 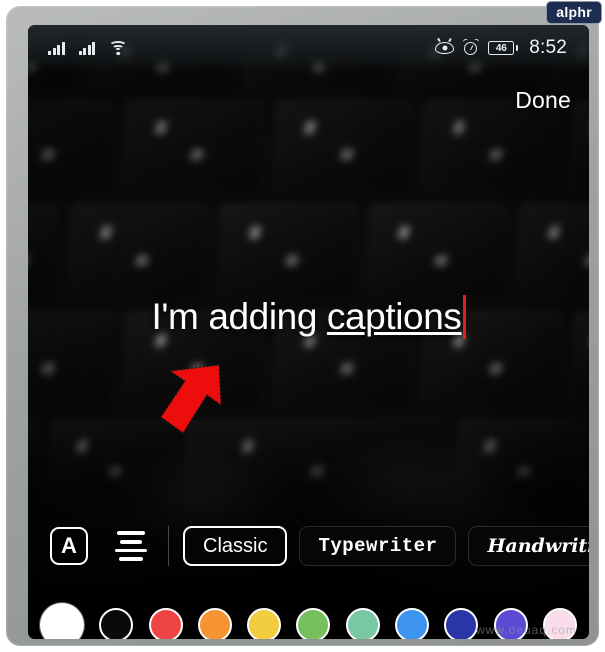 What do you see at coordinates (313, 623) in the screenshot?
I see `color-swatch-green` at bounding box center [313, 623].